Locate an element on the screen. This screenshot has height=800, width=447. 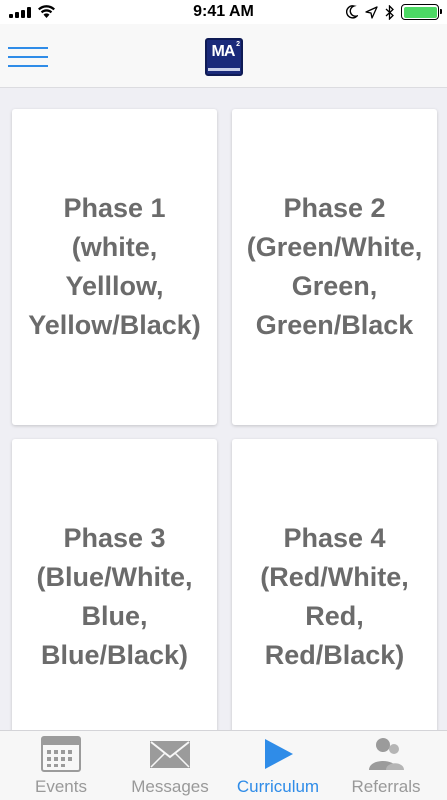
calendar-icon is located at coordinates (61, 754).